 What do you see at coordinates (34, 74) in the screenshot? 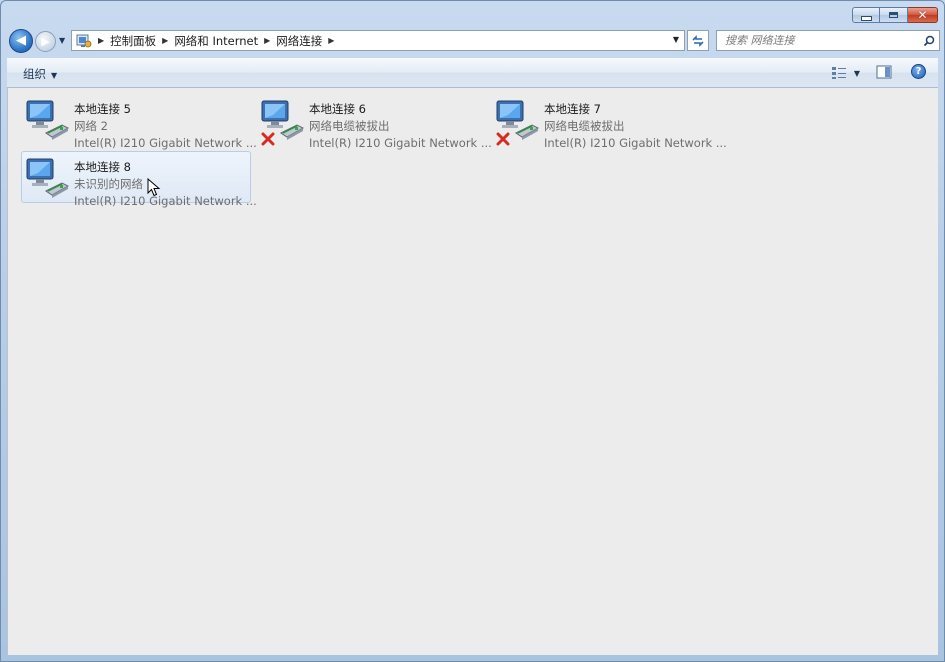
I see `organize-label: 组织` at bounding box center [34, 74].